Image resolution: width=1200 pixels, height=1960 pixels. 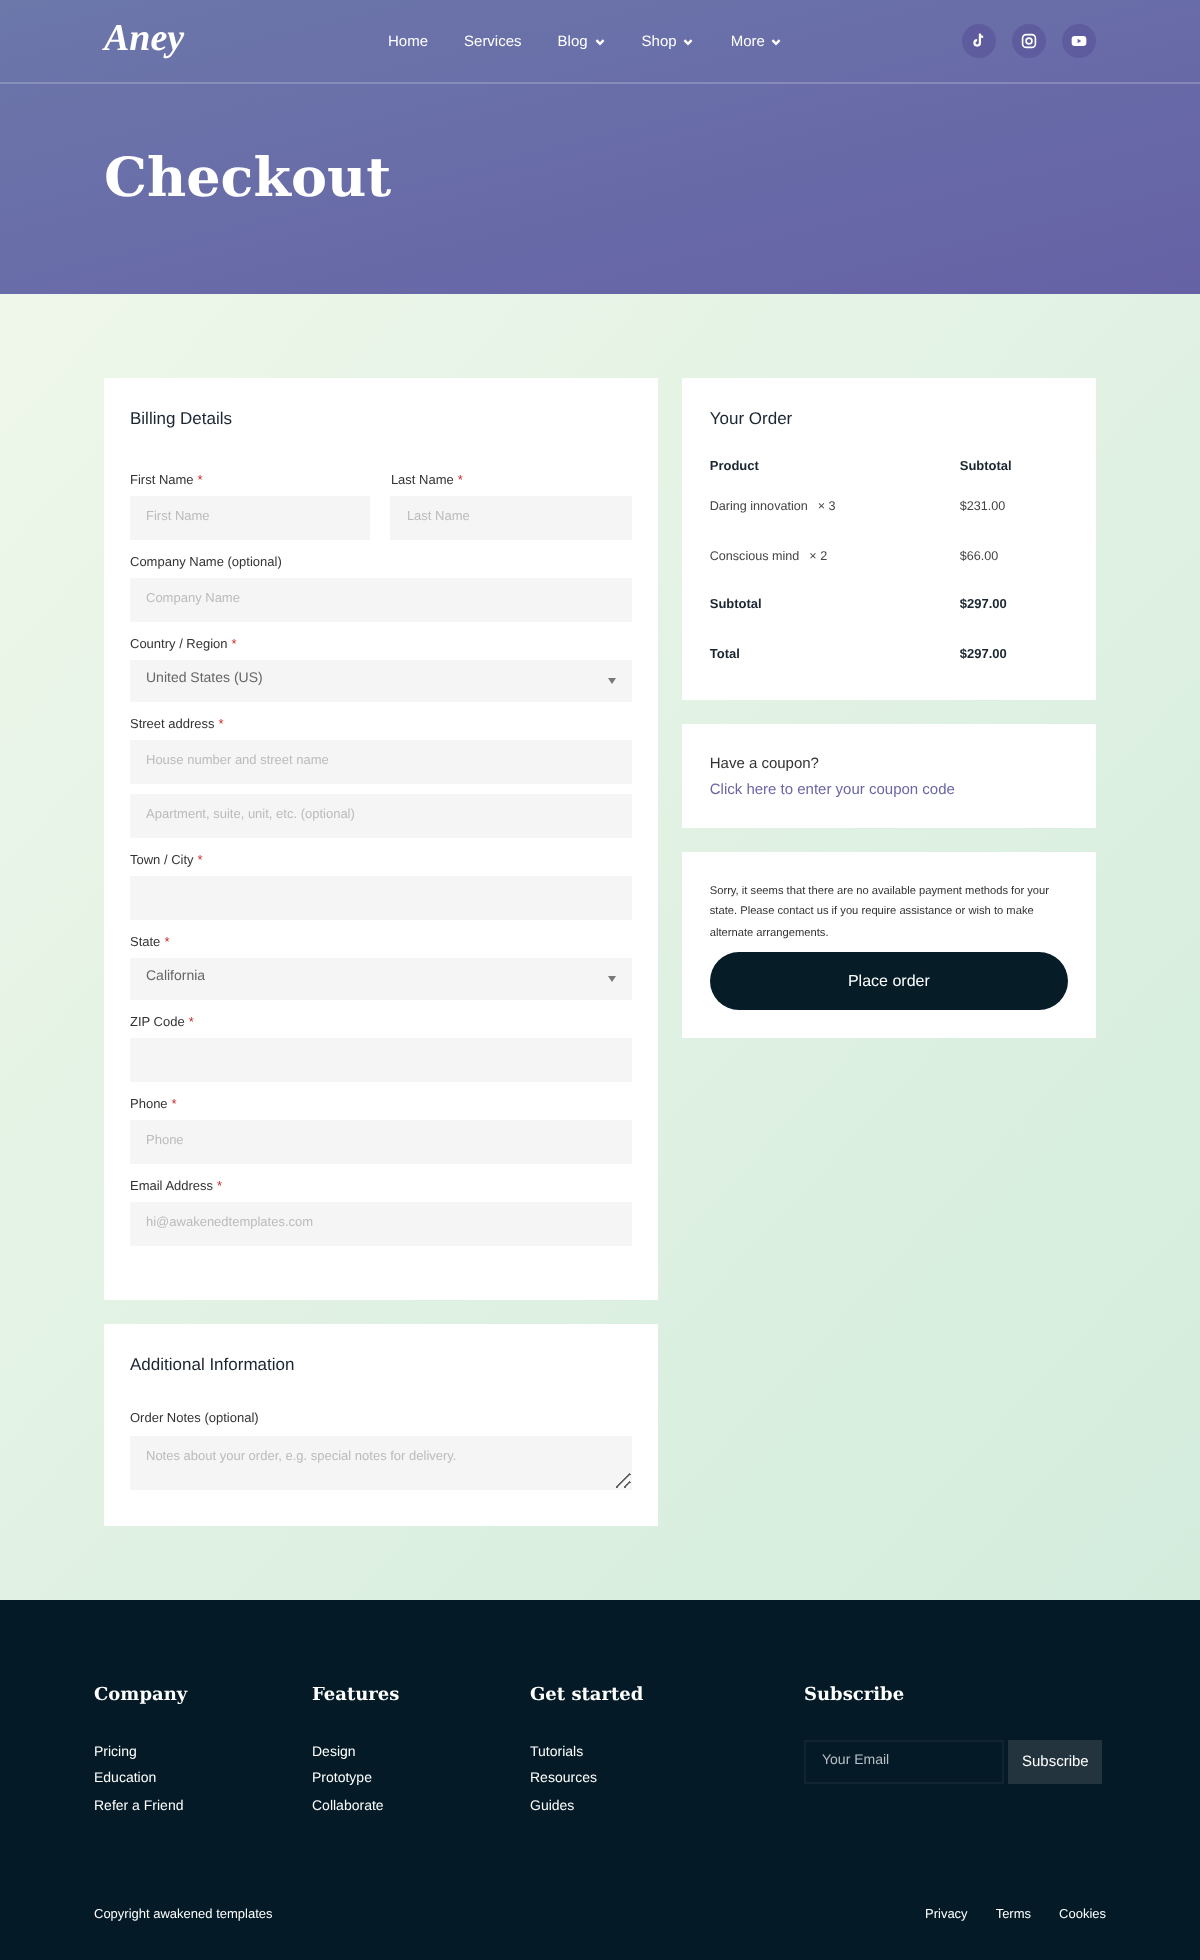 I want to click on instagram-icon, so click(x=1029, y=41).